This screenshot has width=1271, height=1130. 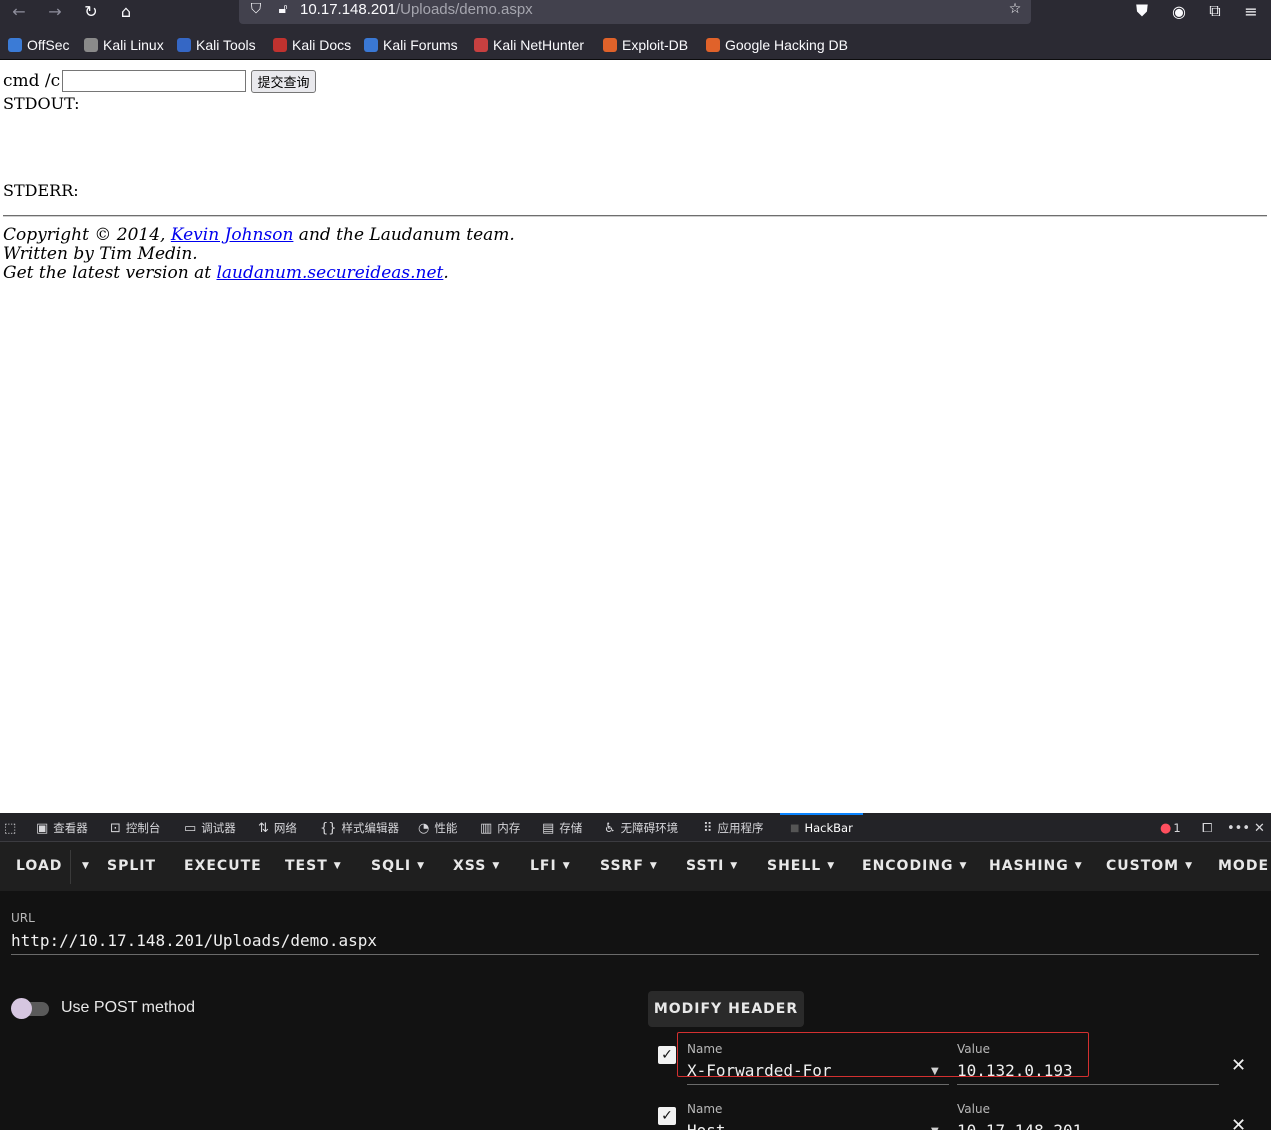 What do you see at coordinates (635, 216) in the screenshot?
I see `divider` at bounding box center [635, 216].